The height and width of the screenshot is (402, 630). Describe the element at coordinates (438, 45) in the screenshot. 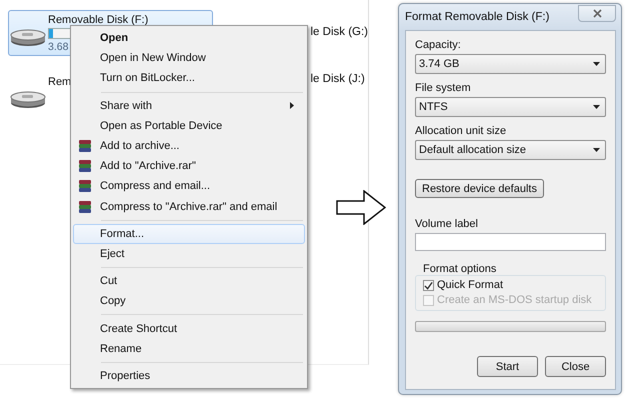

I see `field-label: Capacity:` at that location.